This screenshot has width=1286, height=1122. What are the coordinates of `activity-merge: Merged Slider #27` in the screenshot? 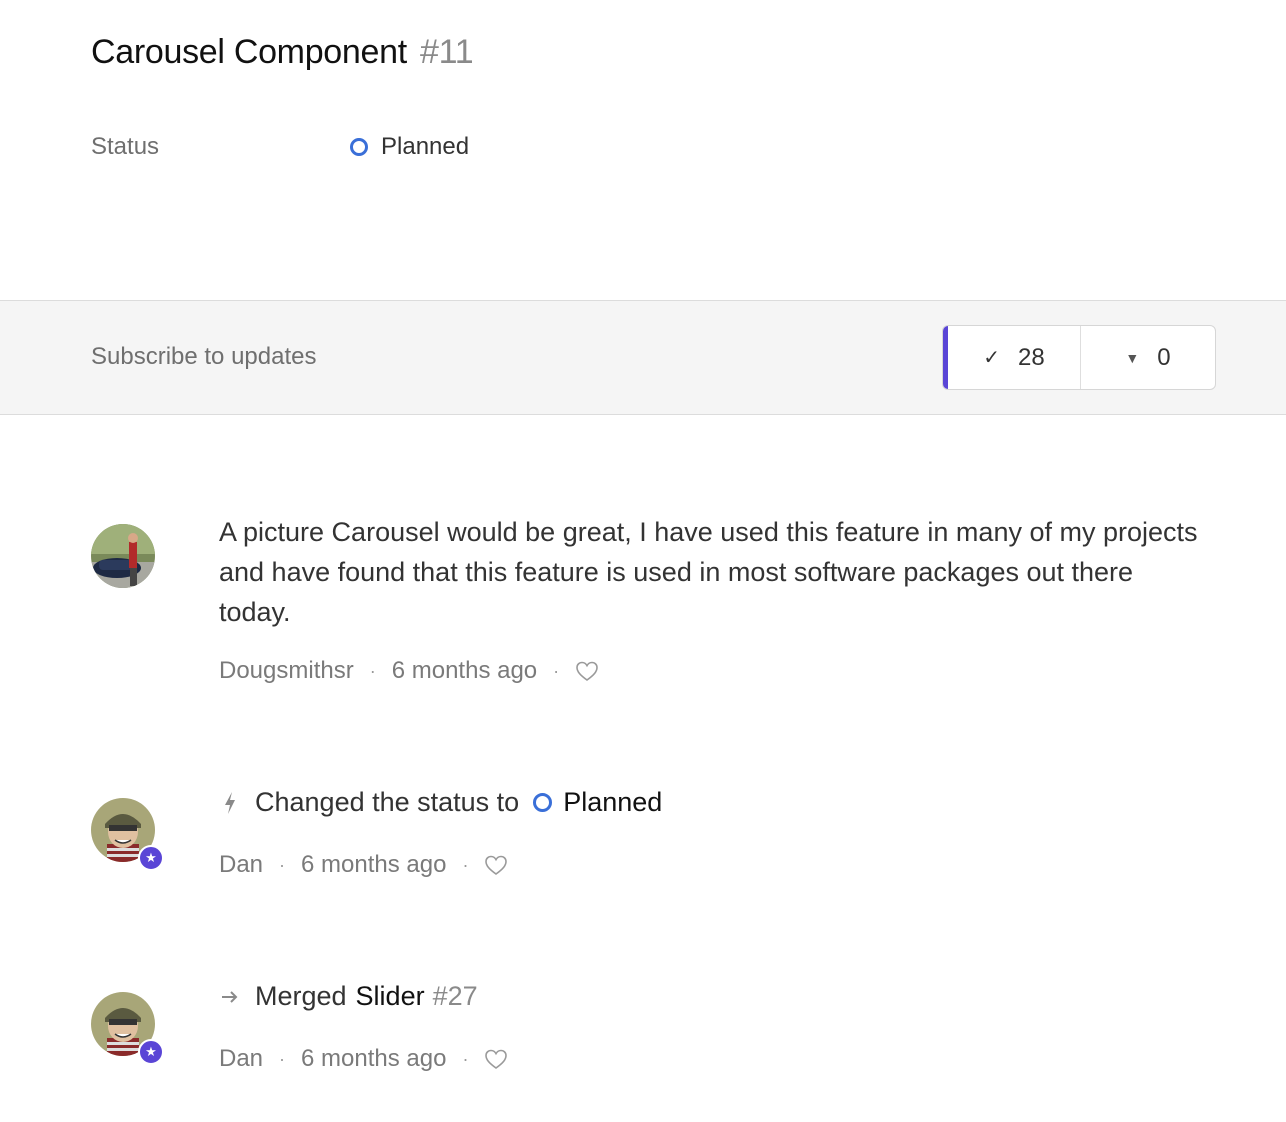 It's located at (348, 996).